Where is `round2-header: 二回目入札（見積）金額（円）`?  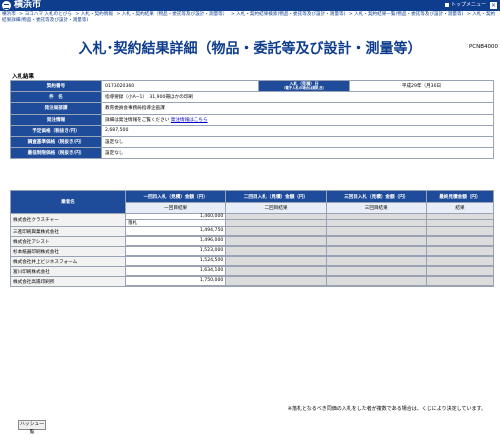 round2-header: 二回目入札（見積）金額（円） is located at coordinates (276, 196).